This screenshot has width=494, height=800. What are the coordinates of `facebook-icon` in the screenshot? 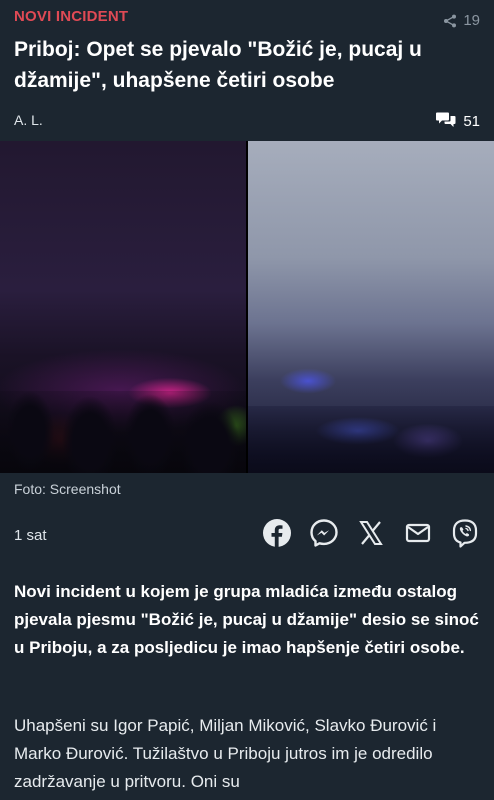 It's located at (277, 533).